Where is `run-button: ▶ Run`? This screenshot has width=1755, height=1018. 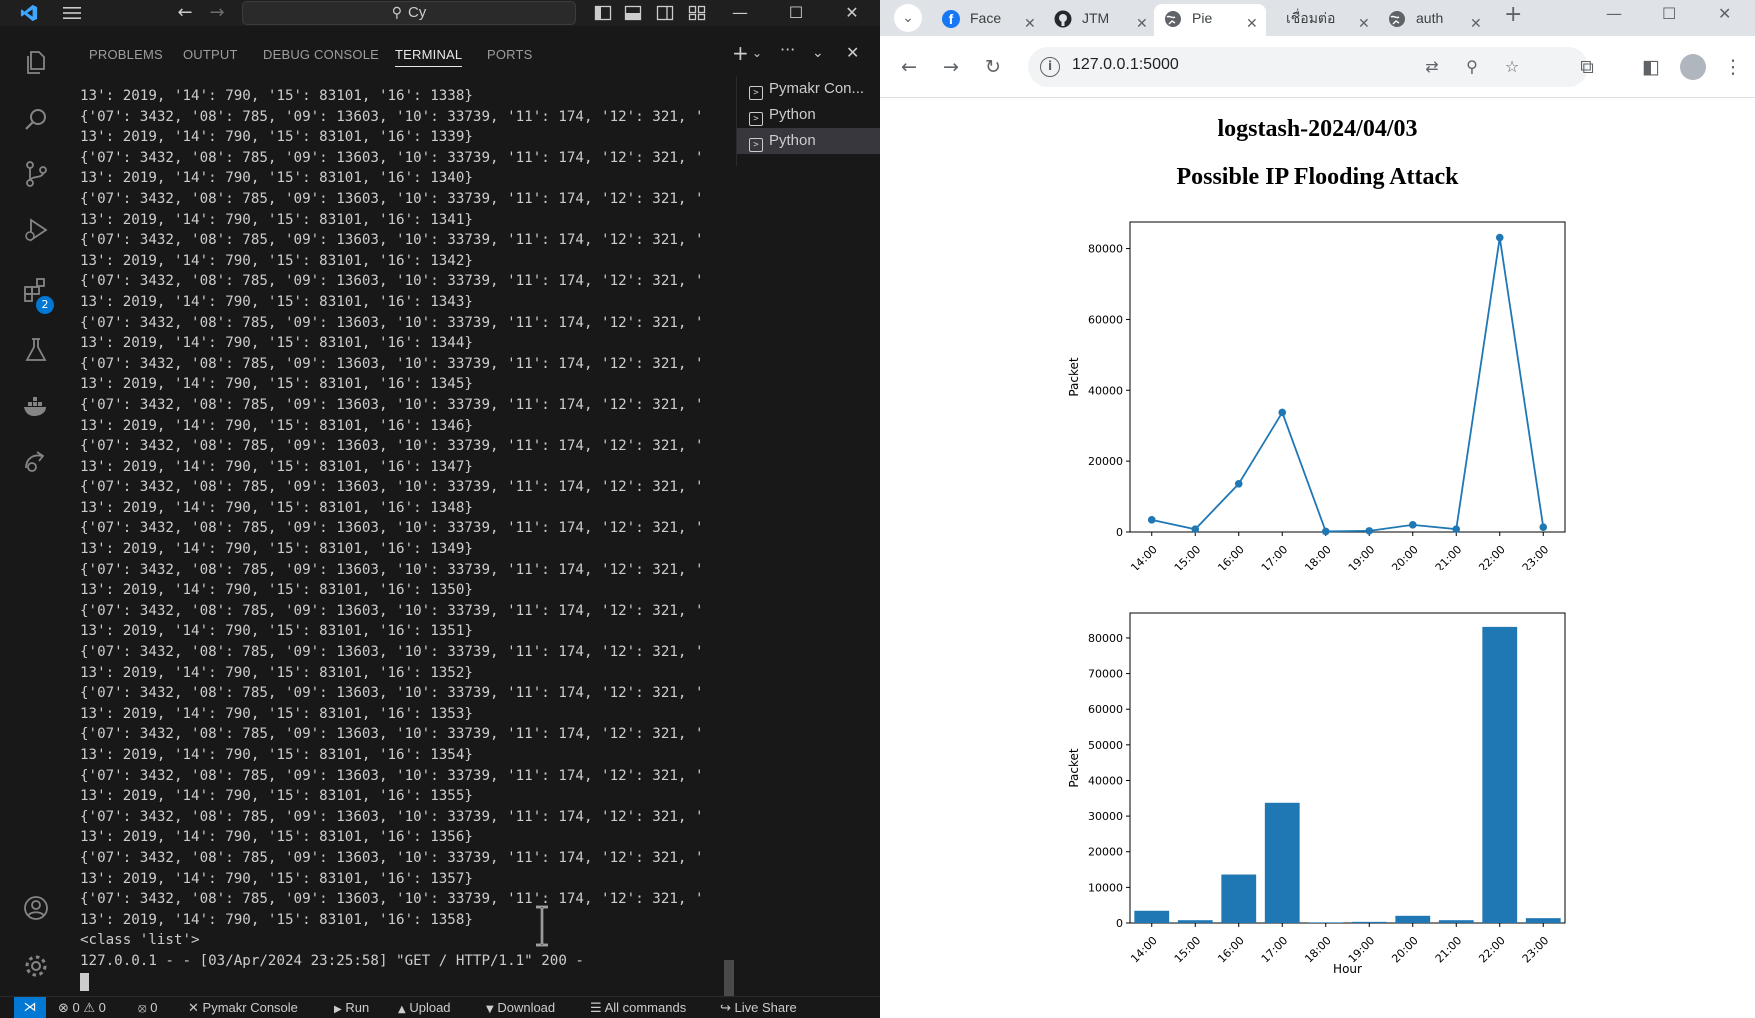
run-button: ▶ Run is located at coordinates (351, 1007).